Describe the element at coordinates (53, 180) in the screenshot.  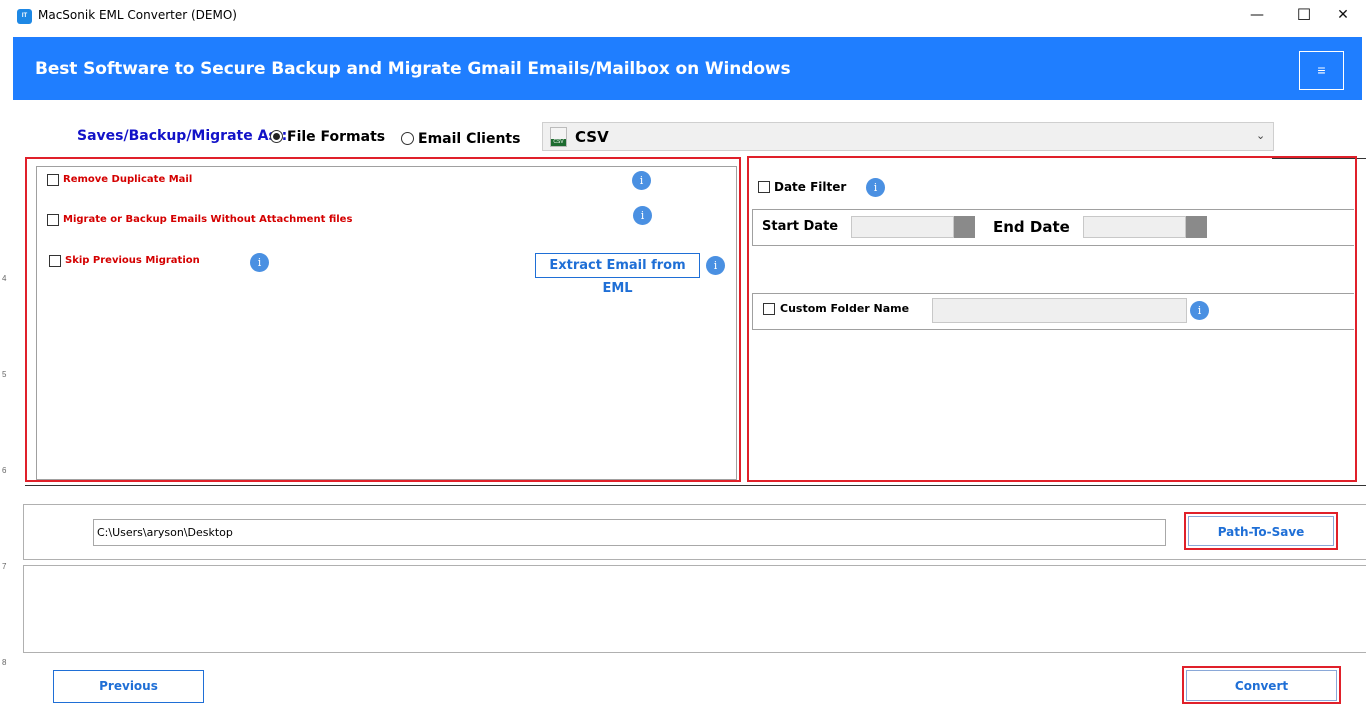
I see `remove-duplicate-checkbox` at that location.